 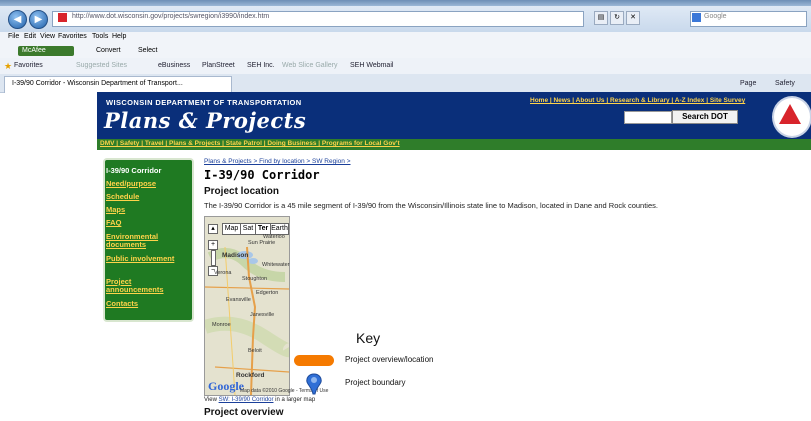 What do you see at coordinates (262, 243) in the screenshot?
I see `map-place-sun-prairie: Sun Prairie` at bounding box center [262, 243].